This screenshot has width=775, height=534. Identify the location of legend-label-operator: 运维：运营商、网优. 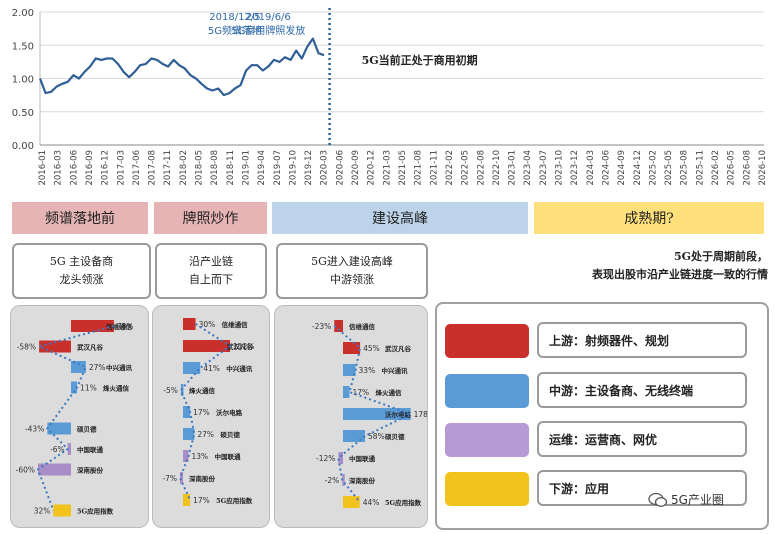
(642, 439).